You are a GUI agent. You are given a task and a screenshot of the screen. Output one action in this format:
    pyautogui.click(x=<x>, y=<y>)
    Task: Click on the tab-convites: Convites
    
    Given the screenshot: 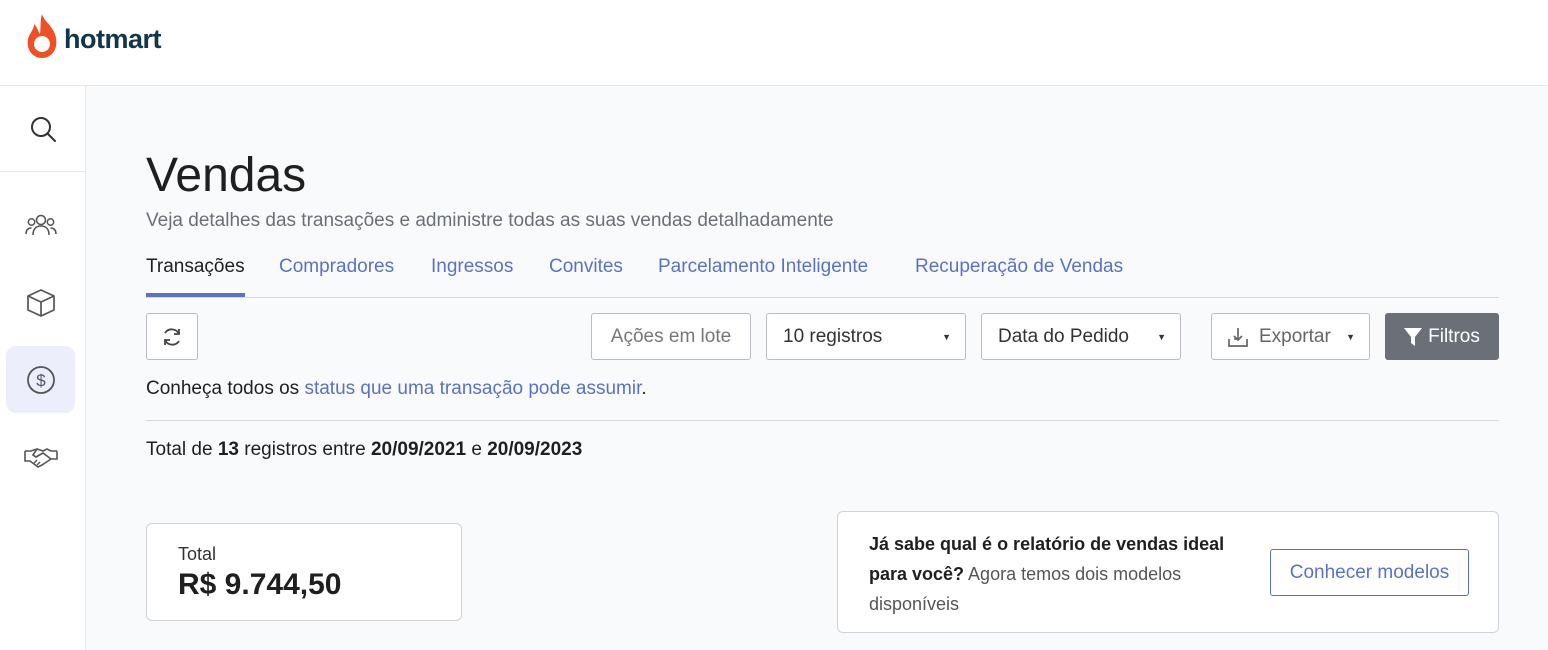 What is the action you would take?
    pyautogui.click(x=586, y=276)
    